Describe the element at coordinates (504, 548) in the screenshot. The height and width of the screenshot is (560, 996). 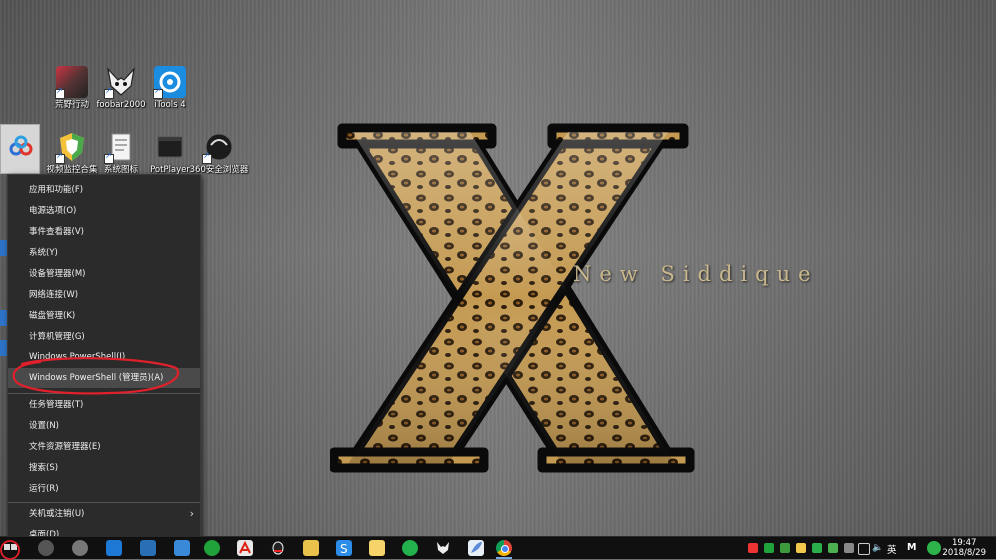
I see `chrome-icon` at that location.